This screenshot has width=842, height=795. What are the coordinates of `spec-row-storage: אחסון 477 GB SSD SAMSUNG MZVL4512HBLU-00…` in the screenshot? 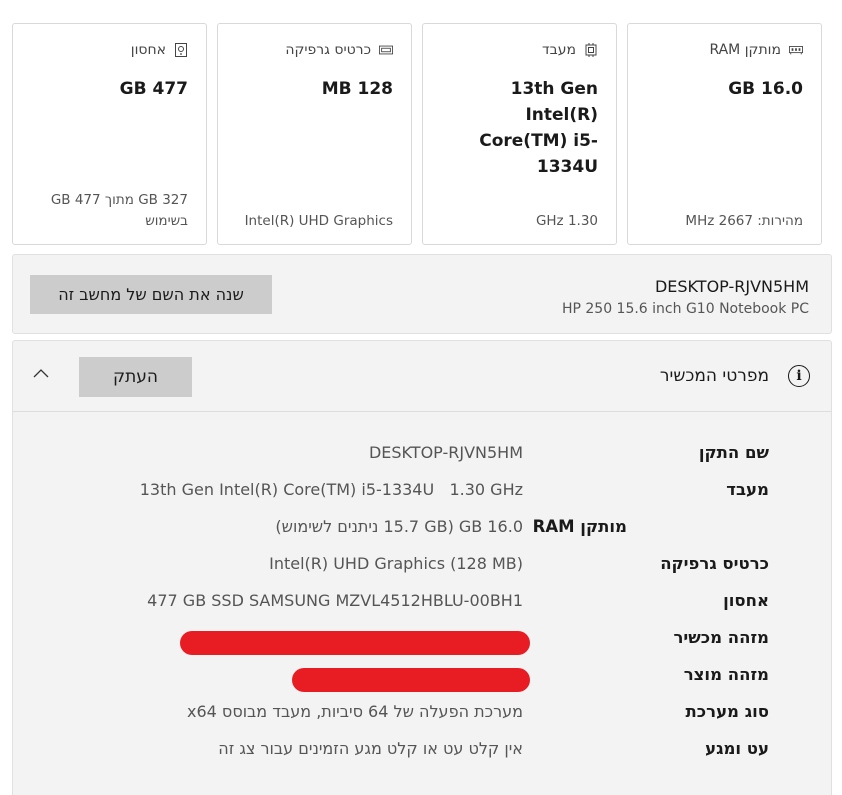 It's located at (422, 602).